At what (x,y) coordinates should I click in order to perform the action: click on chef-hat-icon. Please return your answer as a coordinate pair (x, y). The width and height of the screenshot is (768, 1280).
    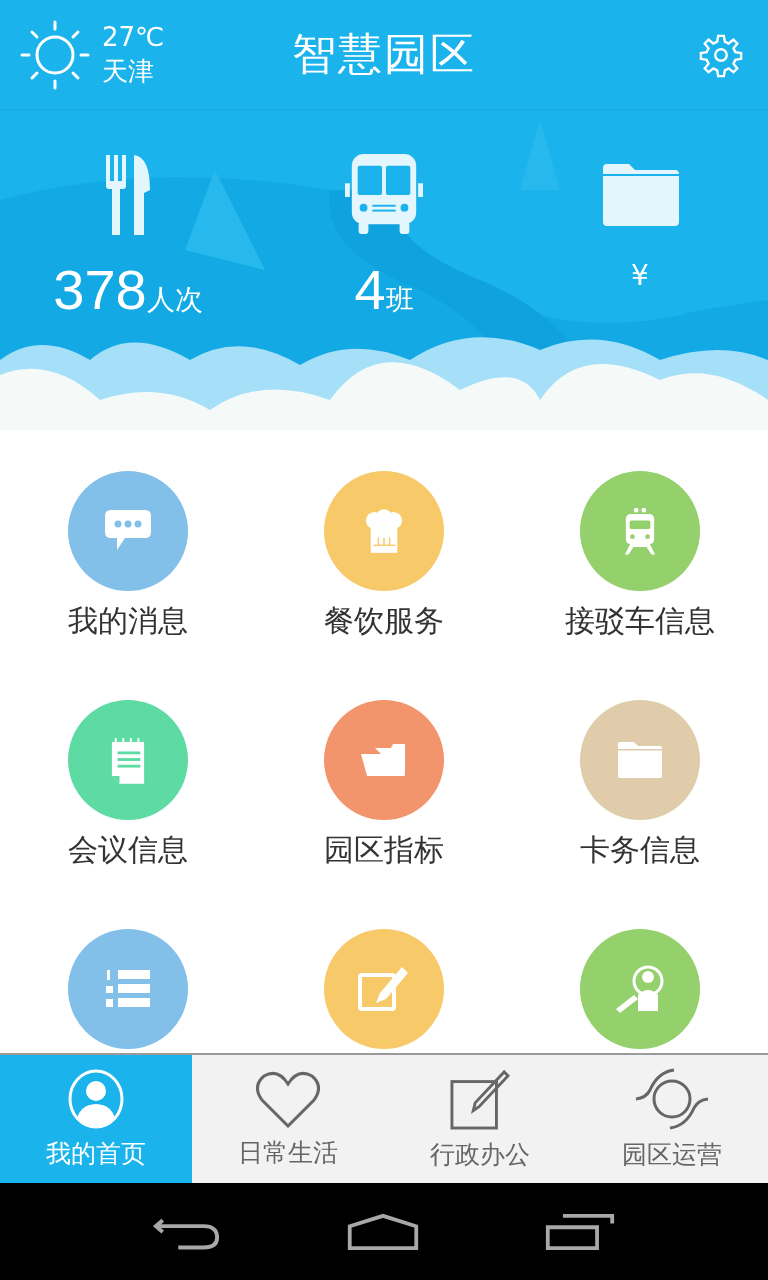
    Looking at the image, I should click on (384, 531).